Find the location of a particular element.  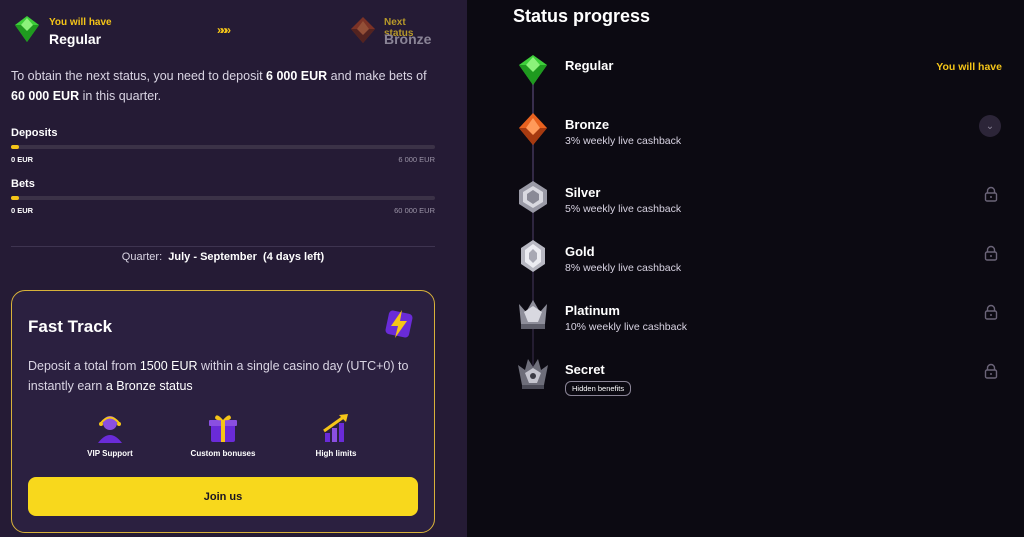

deposits-max: 6 000 EUR is located at coordinates (416, 159).